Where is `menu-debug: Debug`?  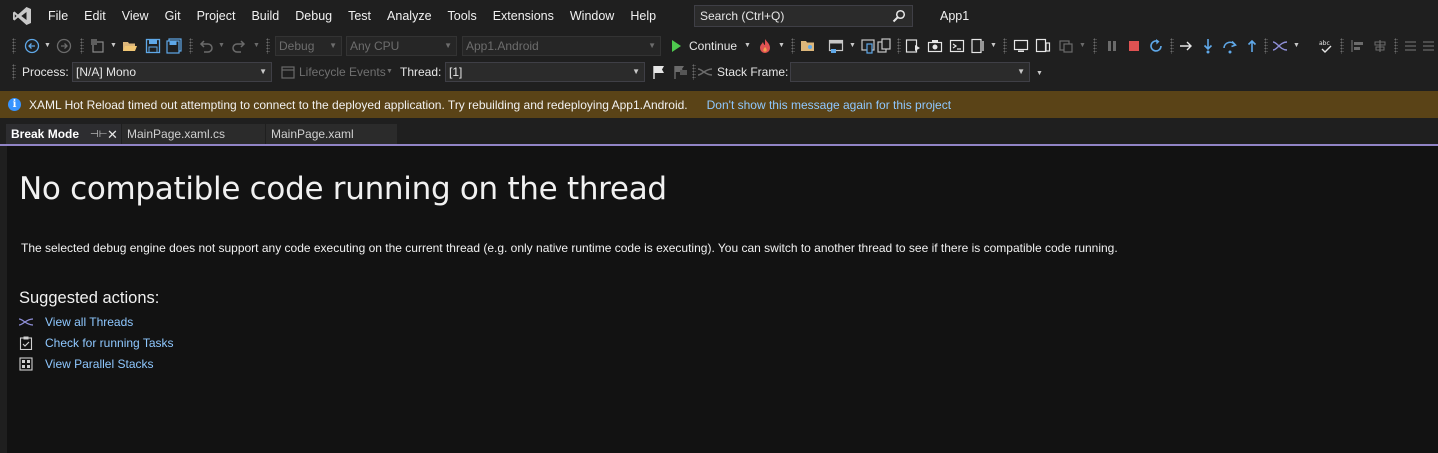
menu-debug: Debug is located at coordinates (313, 16).